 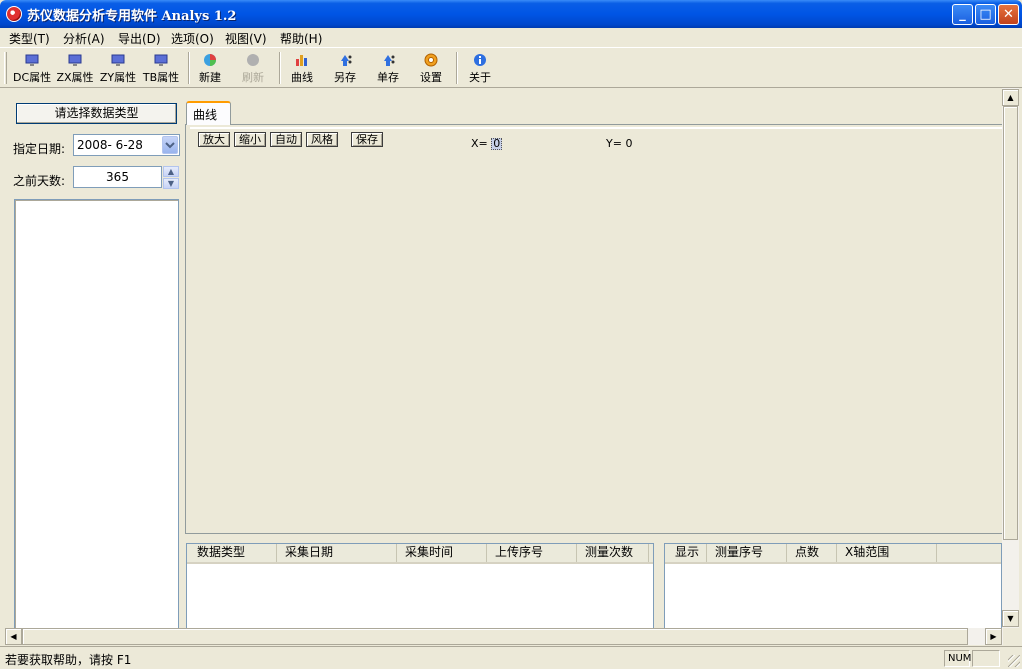 What do you see at coordinates (420, 586) in the screenshot?
I see `data-record-list: 数据类型 采集日期 采集时间 上传序号 测量次数` at bounding box center [420, 586].